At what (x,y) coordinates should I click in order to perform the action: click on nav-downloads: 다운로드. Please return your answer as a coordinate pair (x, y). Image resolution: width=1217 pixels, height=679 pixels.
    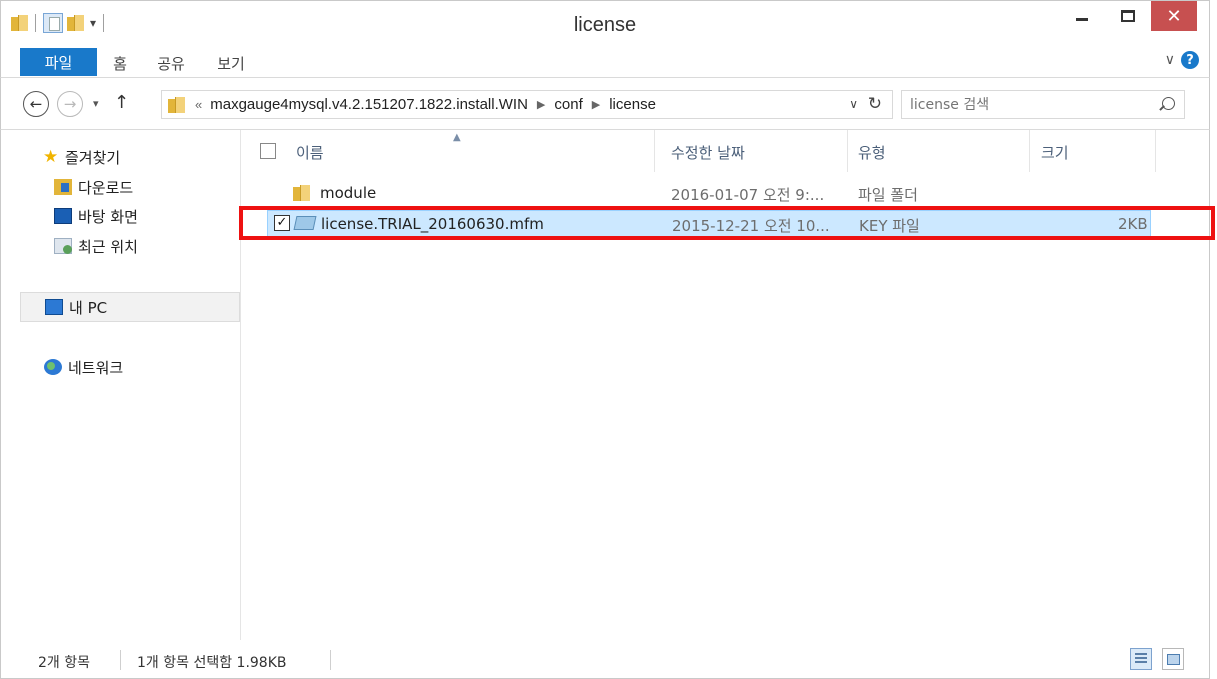
    Looking at the image, I should click on (93, 187).